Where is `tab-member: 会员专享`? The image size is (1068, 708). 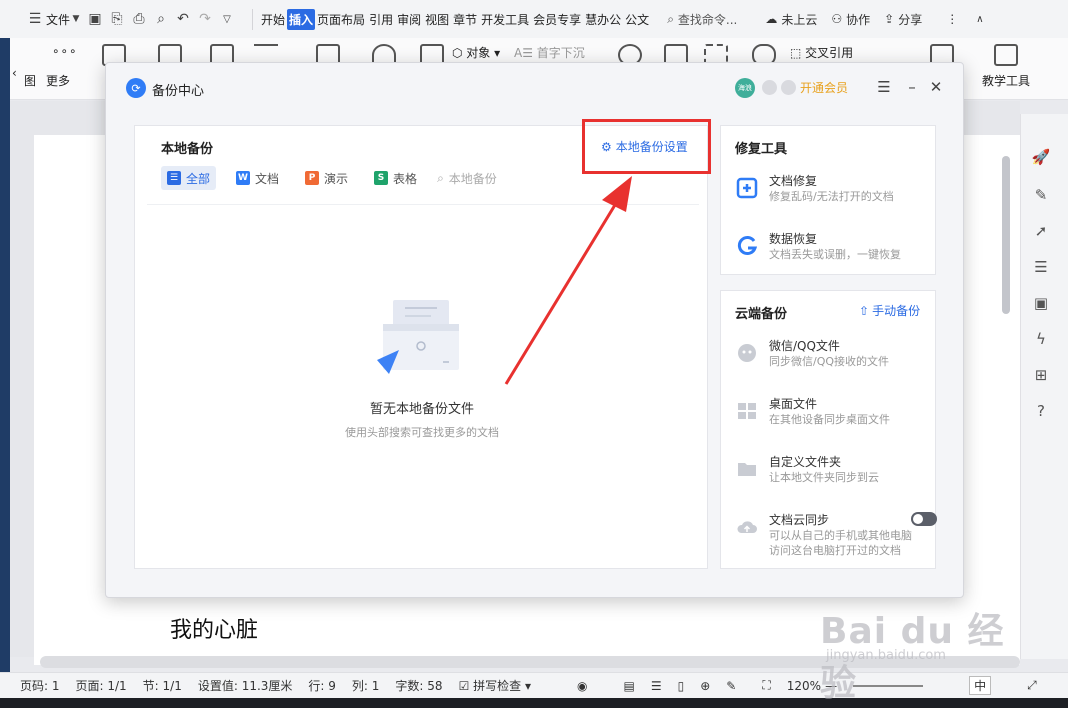
tab-member: 会员专享 is located at coordinates (557, 19).